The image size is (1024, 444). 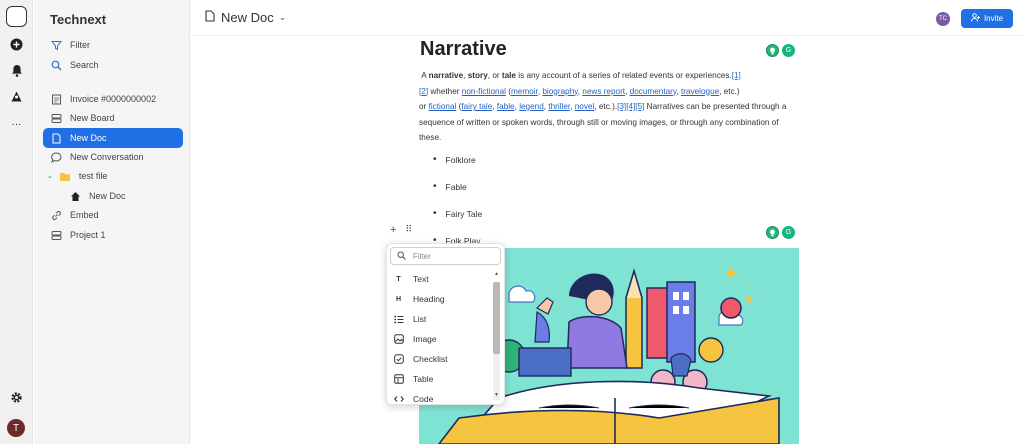 What do you see at coordinates (609, 49) in the screenshot?
I see `doc-heading: Narrative` at bounding box center [609, 49].